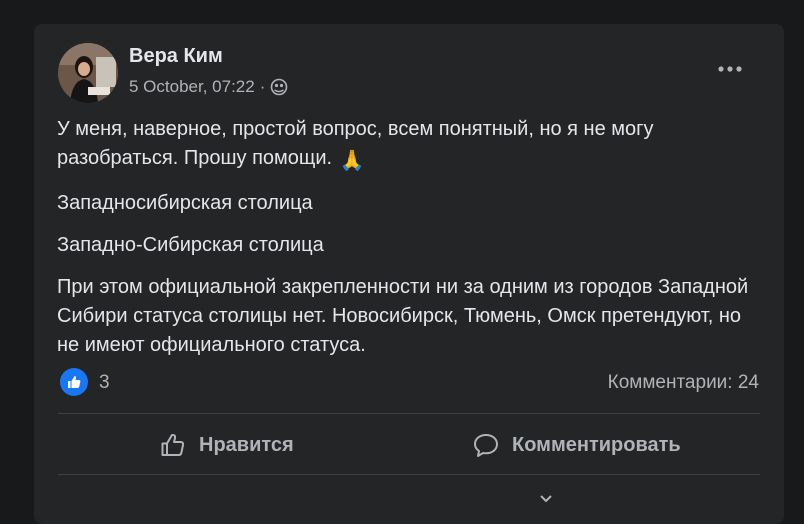 The height and width of the screenshot is (524, 804). I want to click on like-button-label: Нравится, so click(246, 444).